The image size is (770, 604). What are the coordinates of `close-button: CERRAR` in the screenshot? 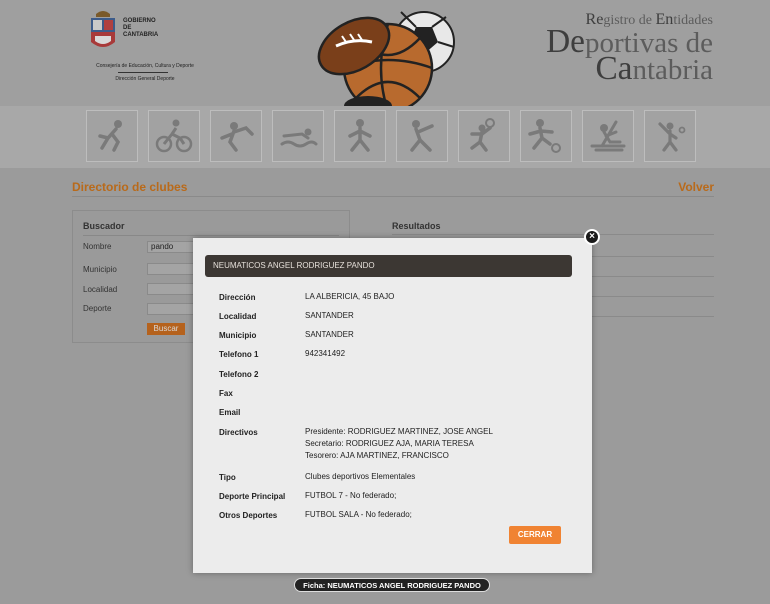 It's located at (535, 535).